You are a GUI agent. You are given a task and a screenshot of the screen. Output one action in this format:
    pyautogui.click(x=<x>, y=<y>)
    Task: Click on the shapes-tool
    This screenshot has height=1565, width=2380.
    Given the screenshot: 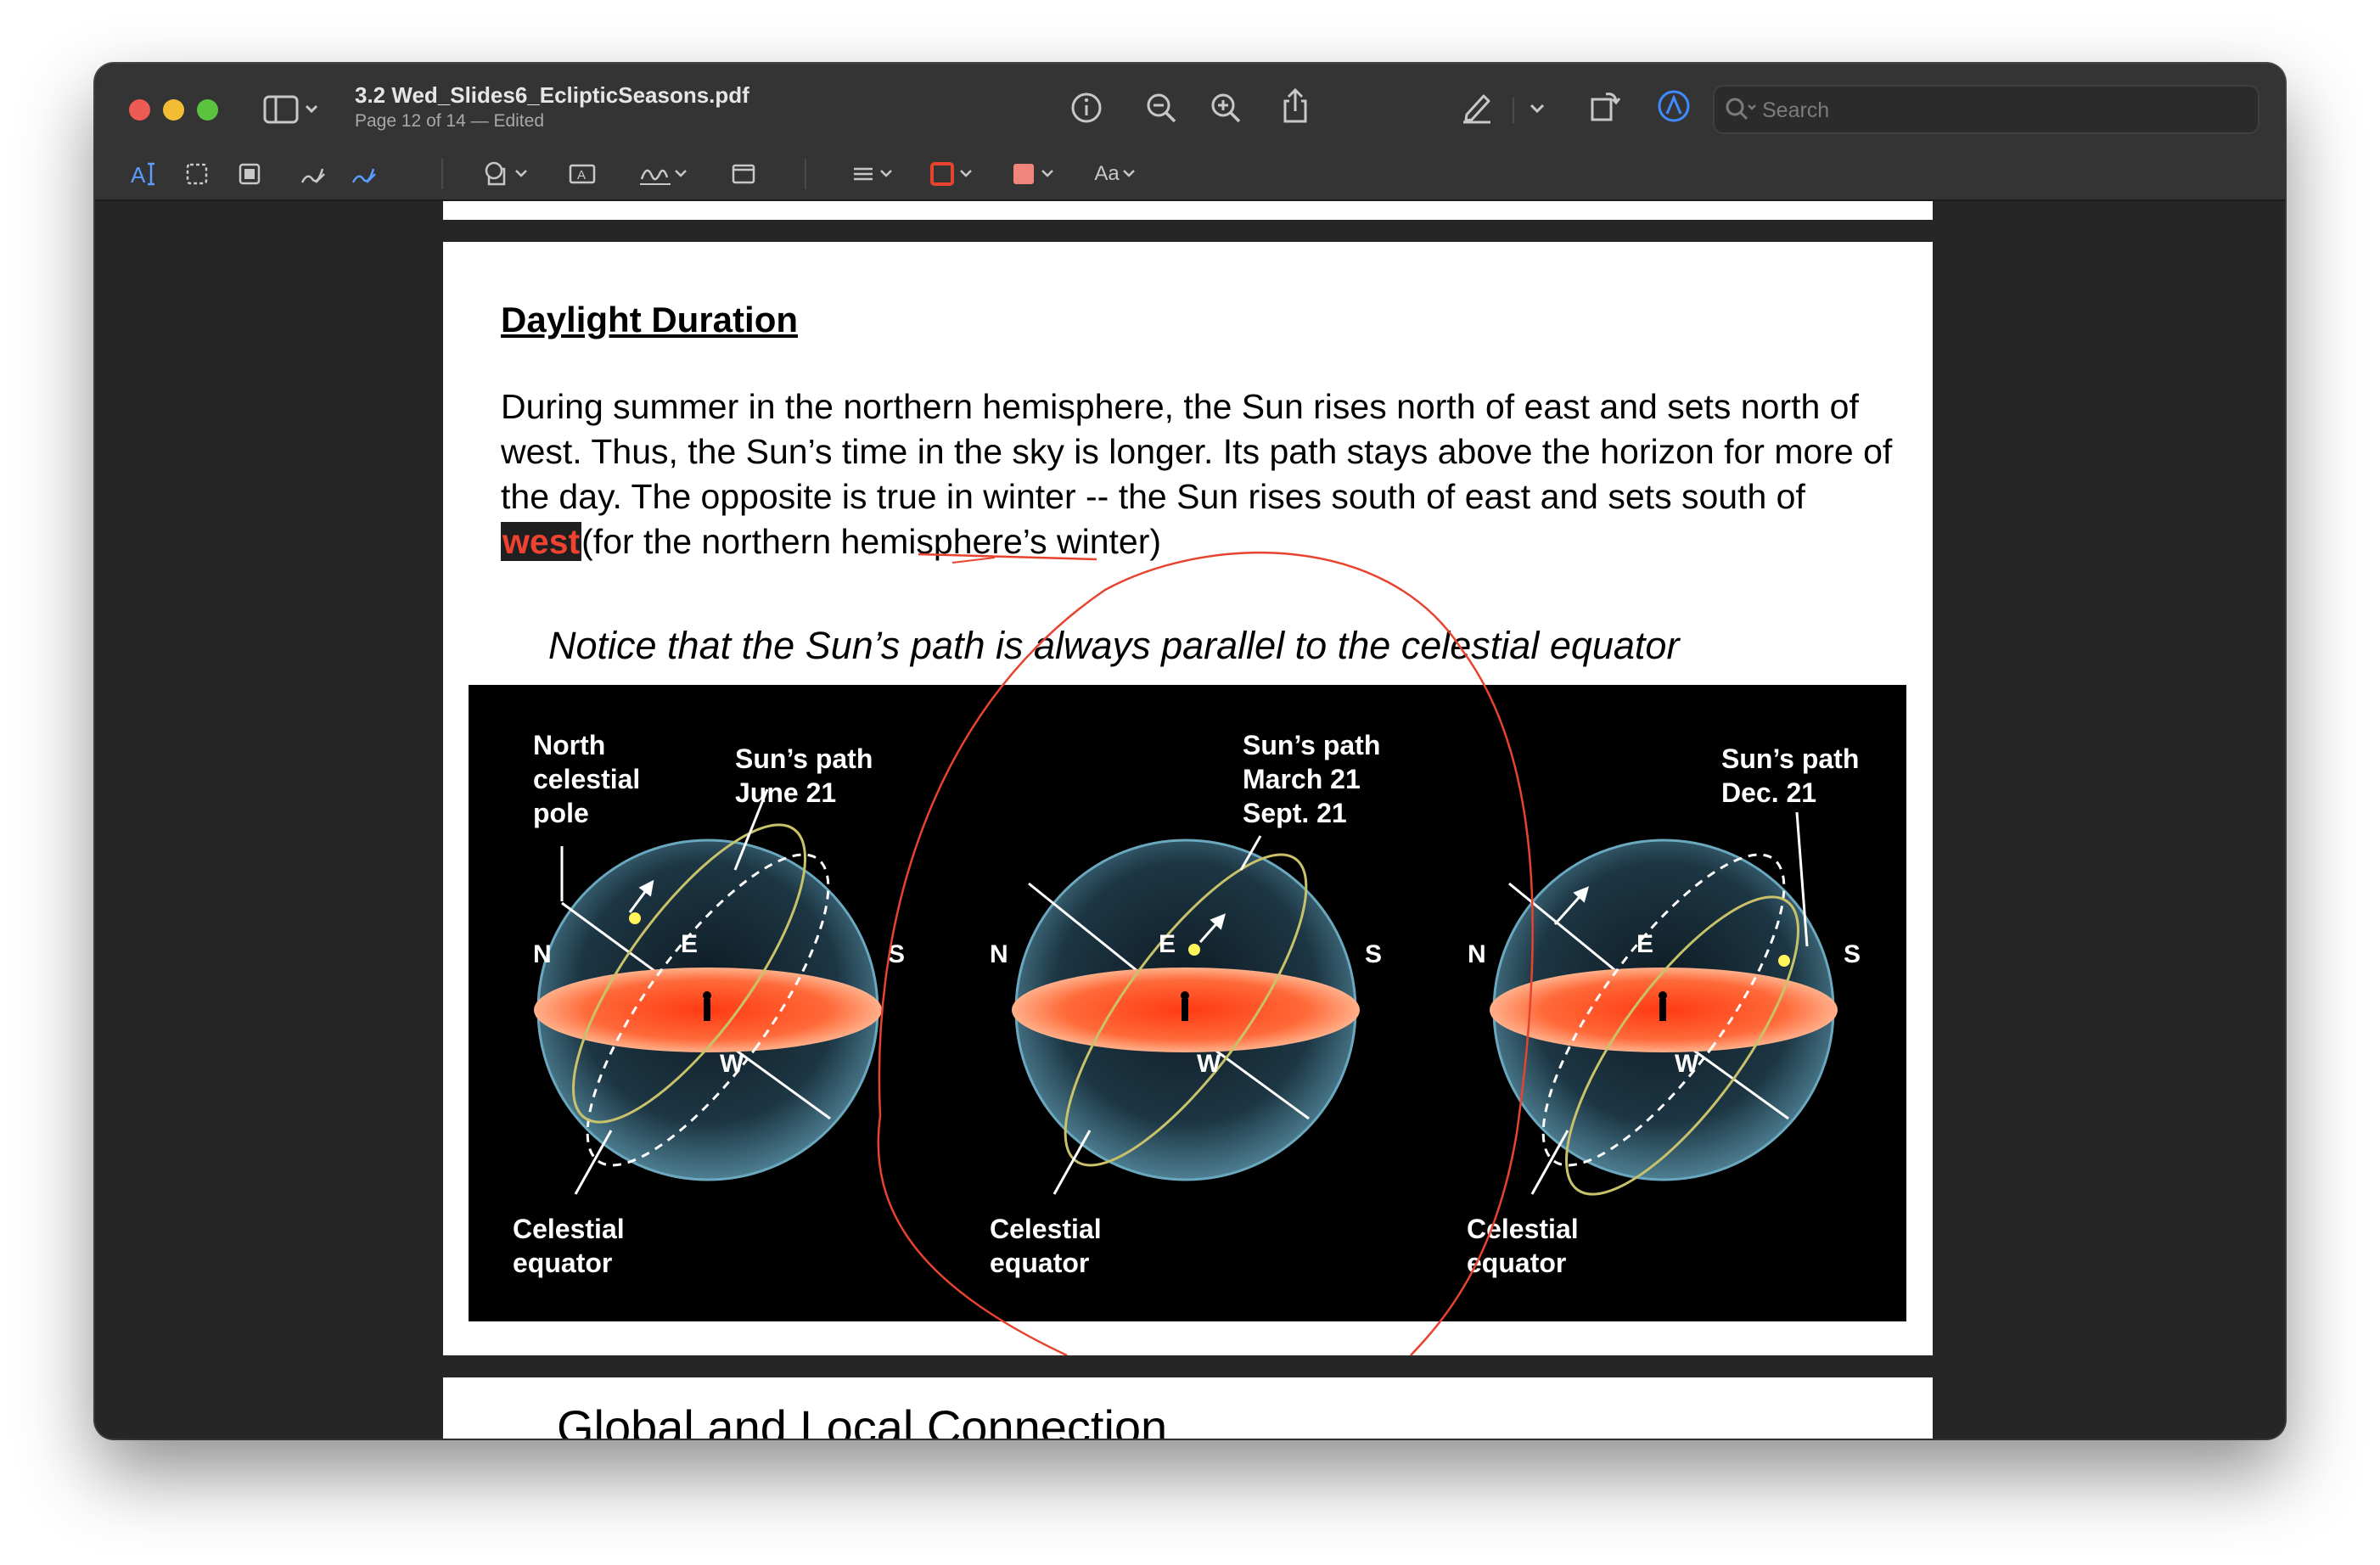 What is the action you would take?
    pyautogui.click(x=507, y=174)
    